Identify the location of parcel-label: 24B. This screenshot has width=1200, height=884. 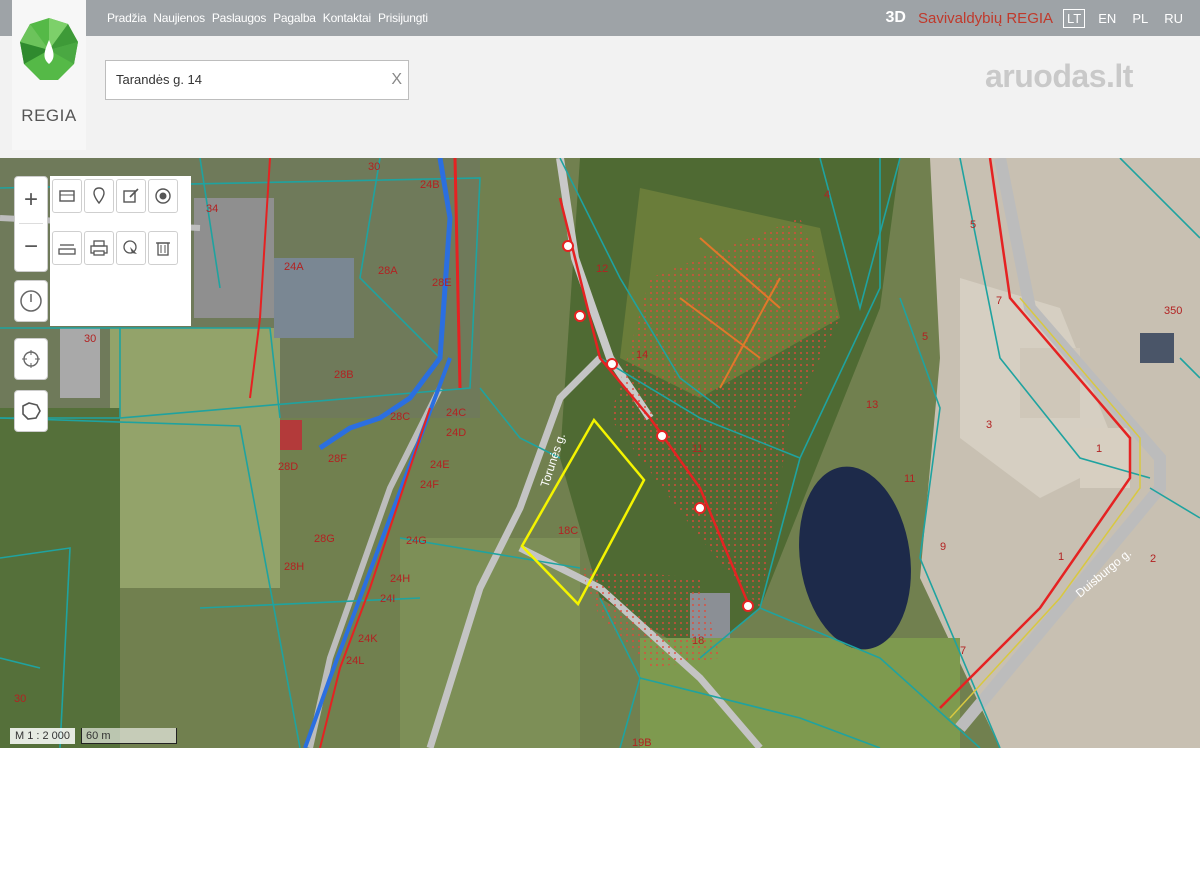
(430, 185).